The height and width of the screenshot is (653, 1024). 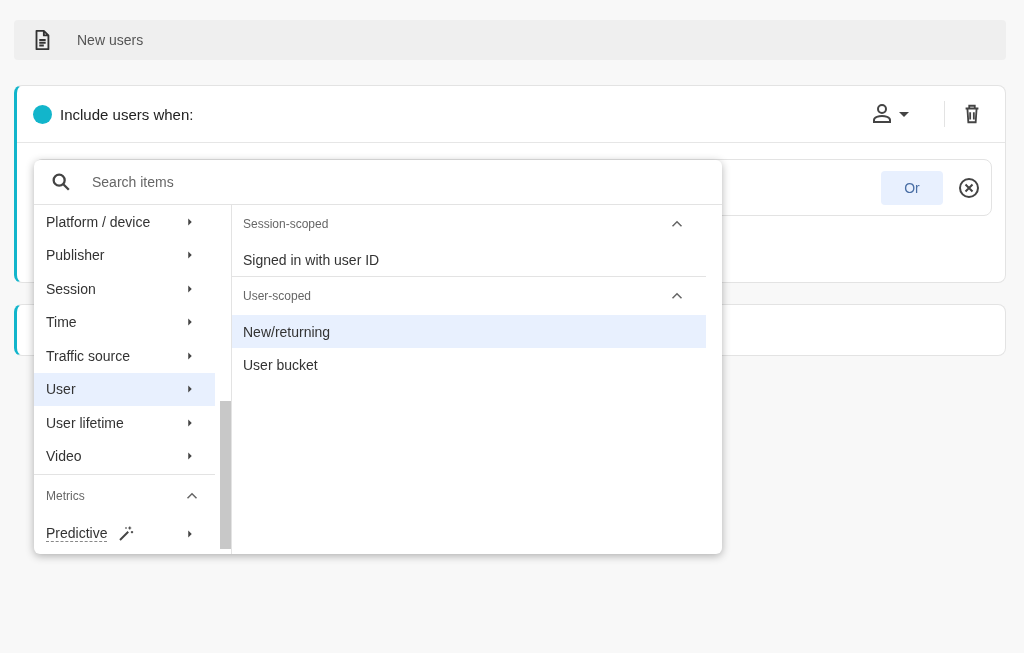 I want to click on section-heading: Session-scoped, so click(x=286, y=224).